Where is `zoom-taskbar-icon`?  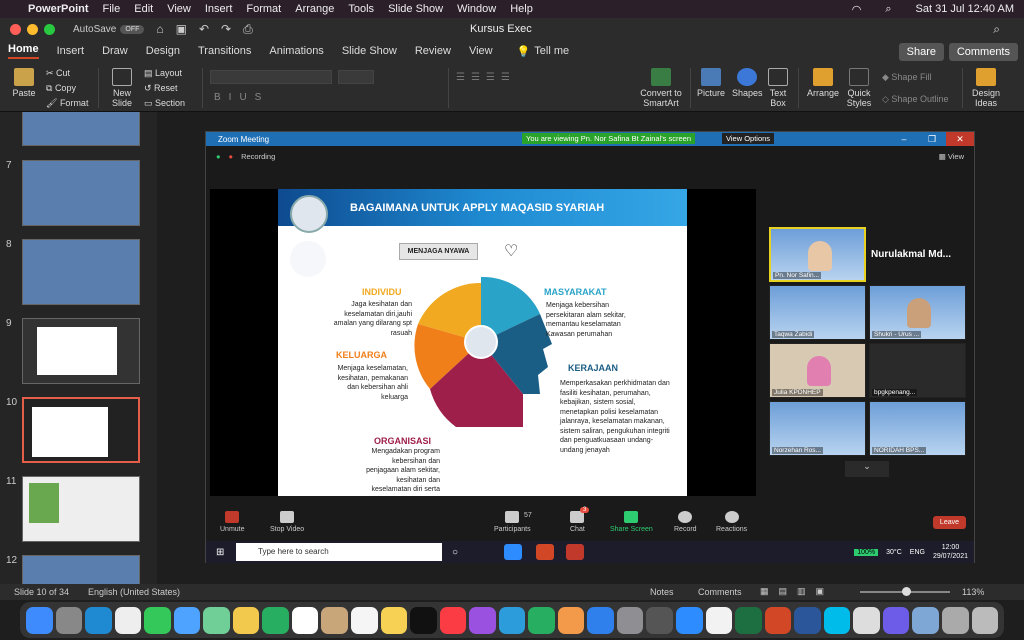
zoom-taskbar-icon is located at coordinates (513, 552).